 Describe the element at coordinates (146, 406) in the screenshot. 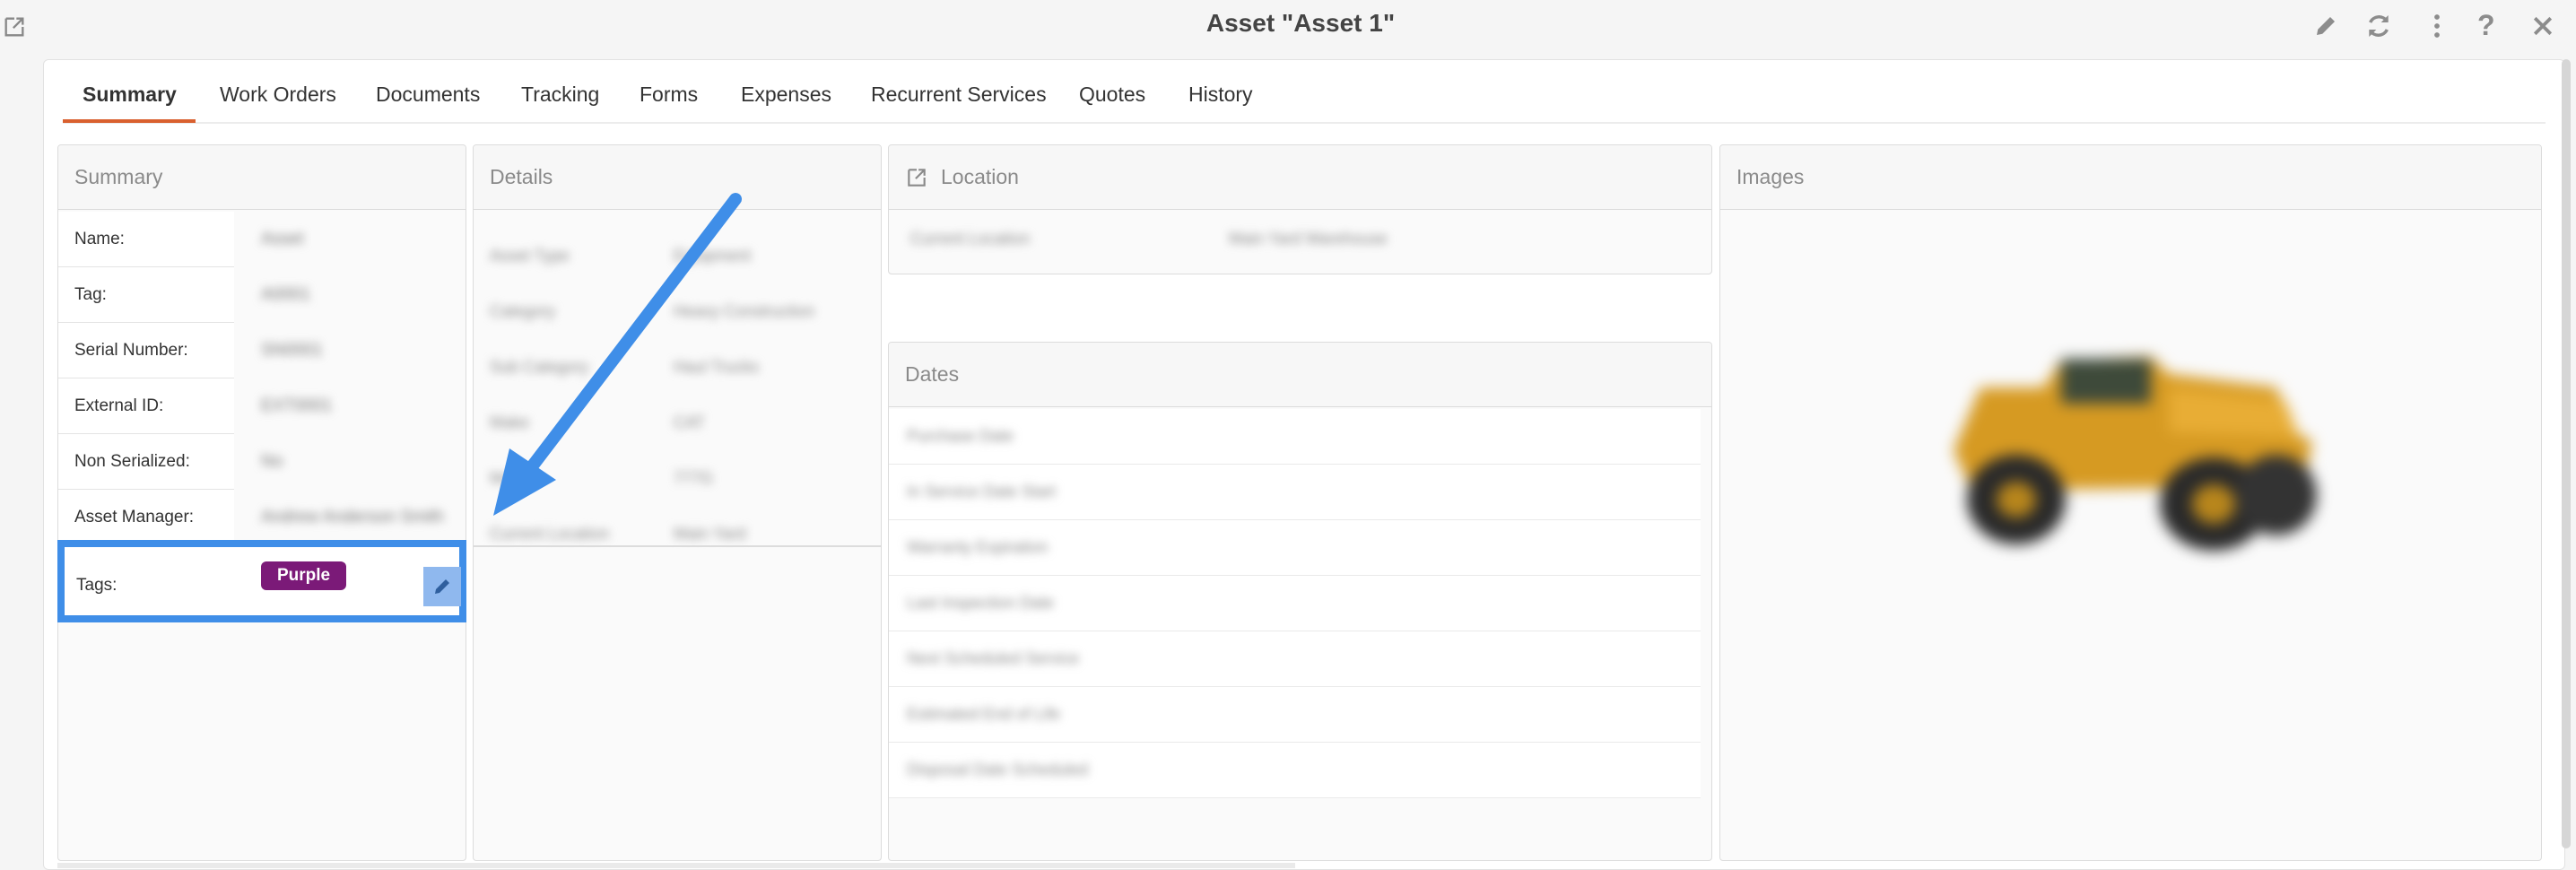

I see `field-label: External ID:` at that location.